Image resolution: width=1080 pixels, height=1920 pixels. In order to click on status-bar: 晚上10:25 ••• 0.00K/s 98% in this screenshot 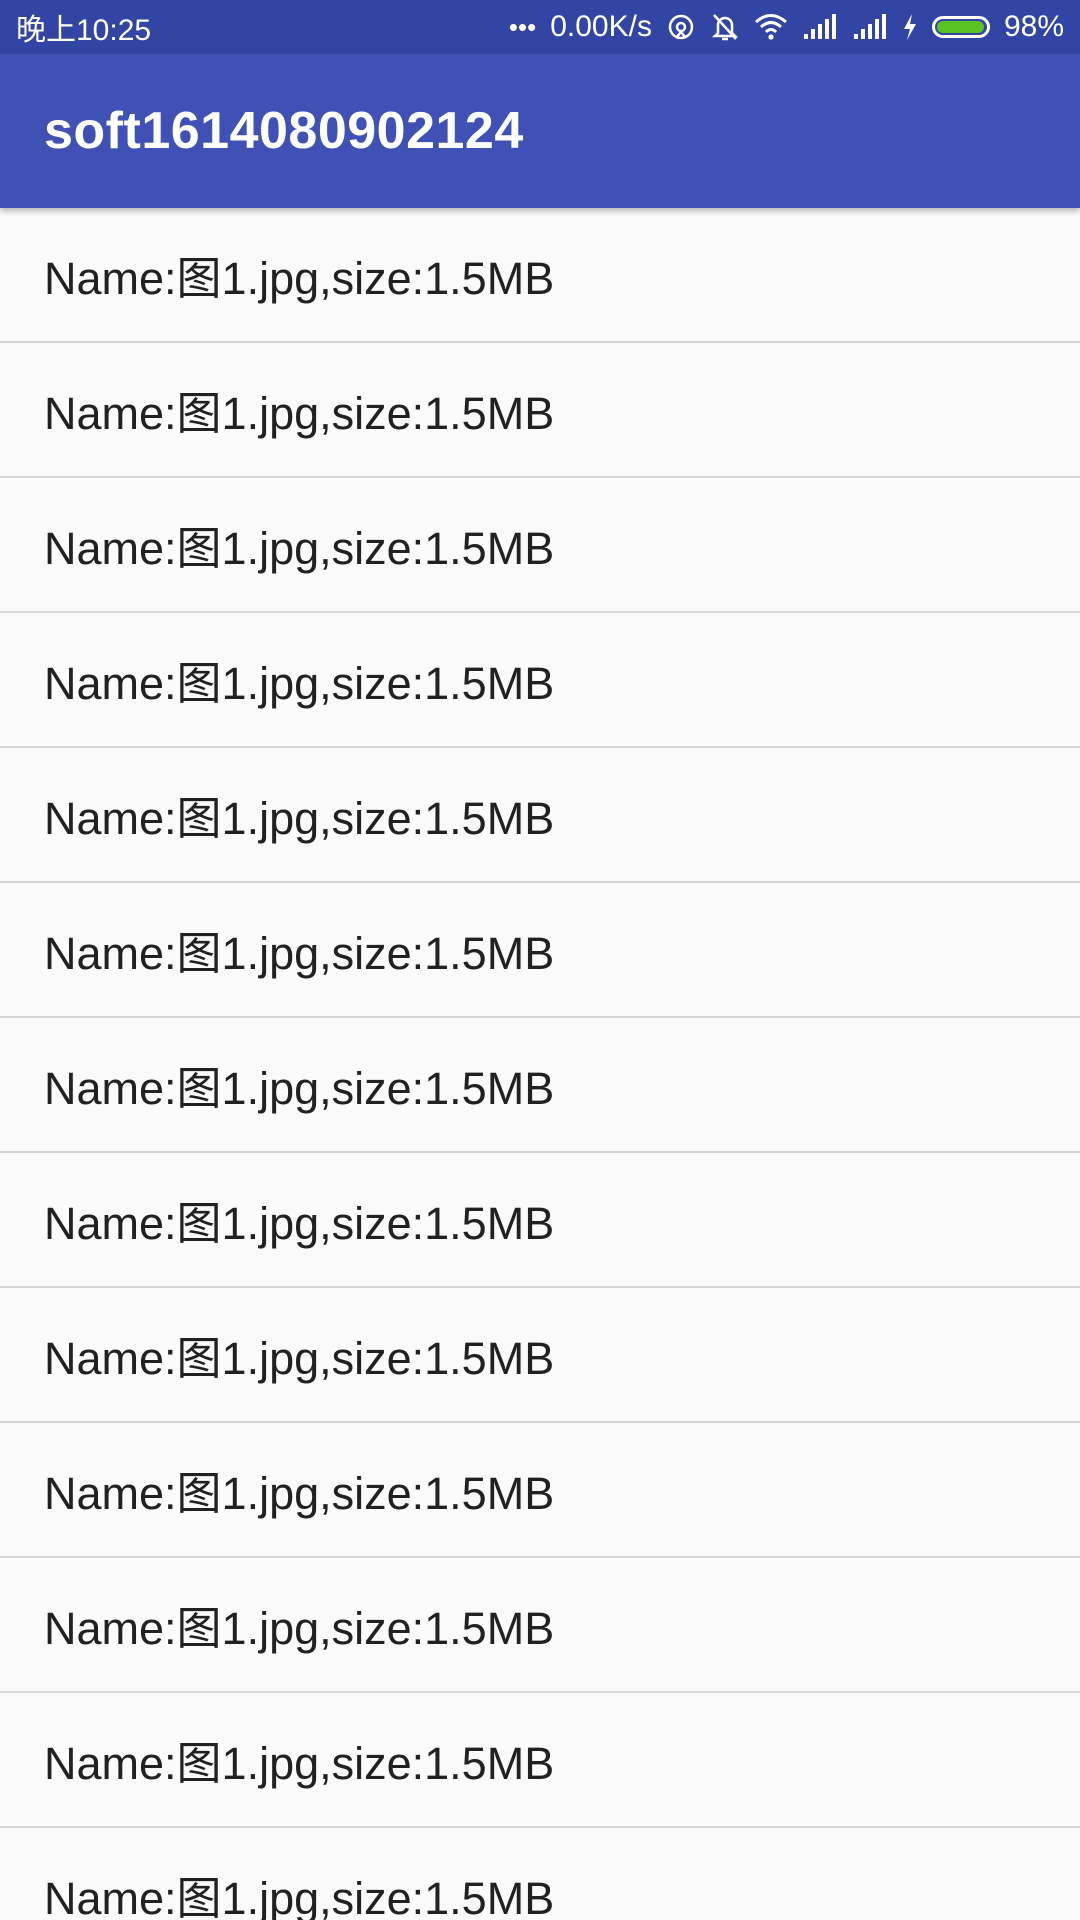, I will do `click(540, 27)`.